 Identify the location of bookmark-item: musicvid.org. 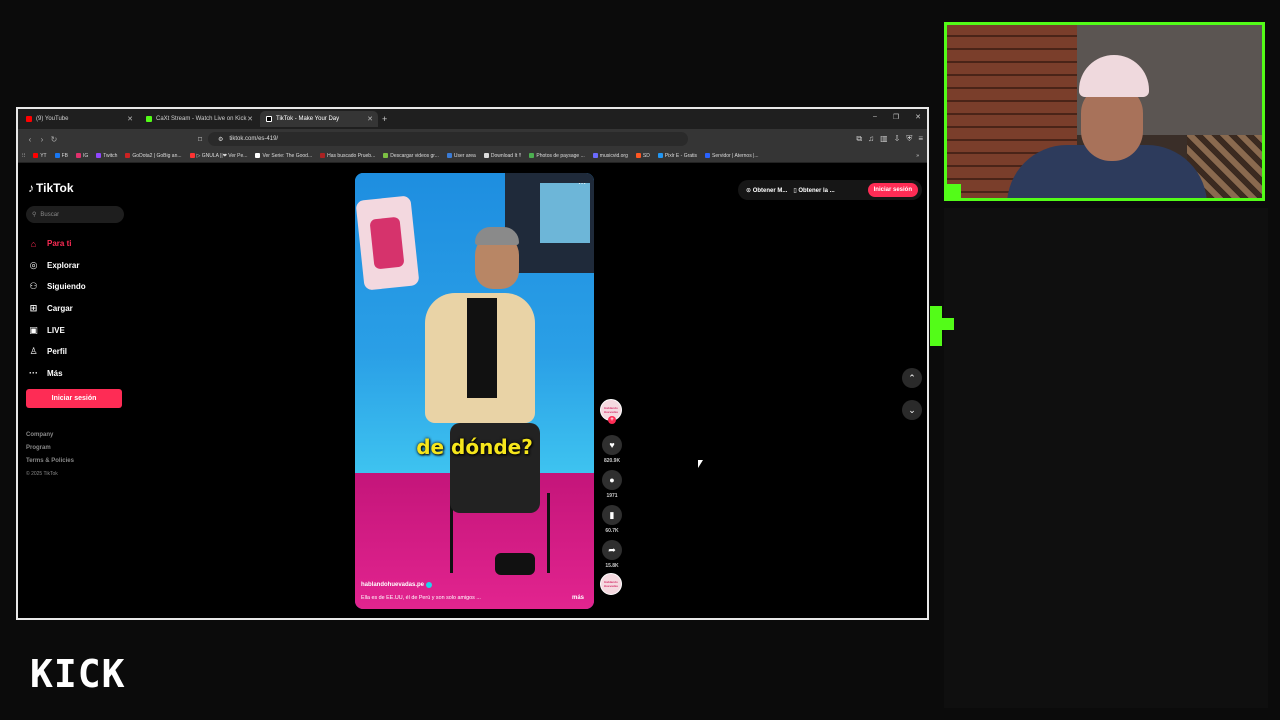
(610, 156).